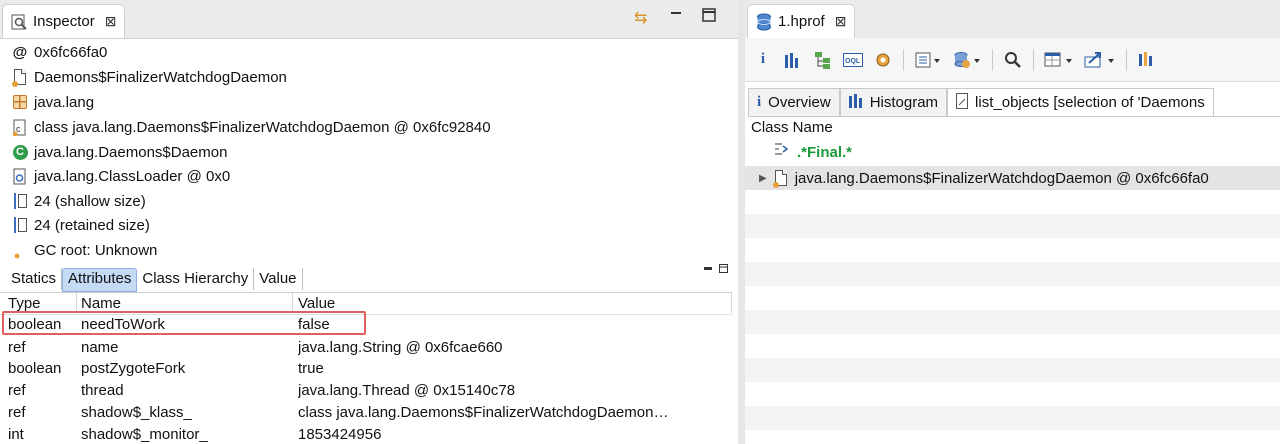 This screenshot has width=1280, height=444. I want to click on tab-overview-label: Overview, so click(799, 102).